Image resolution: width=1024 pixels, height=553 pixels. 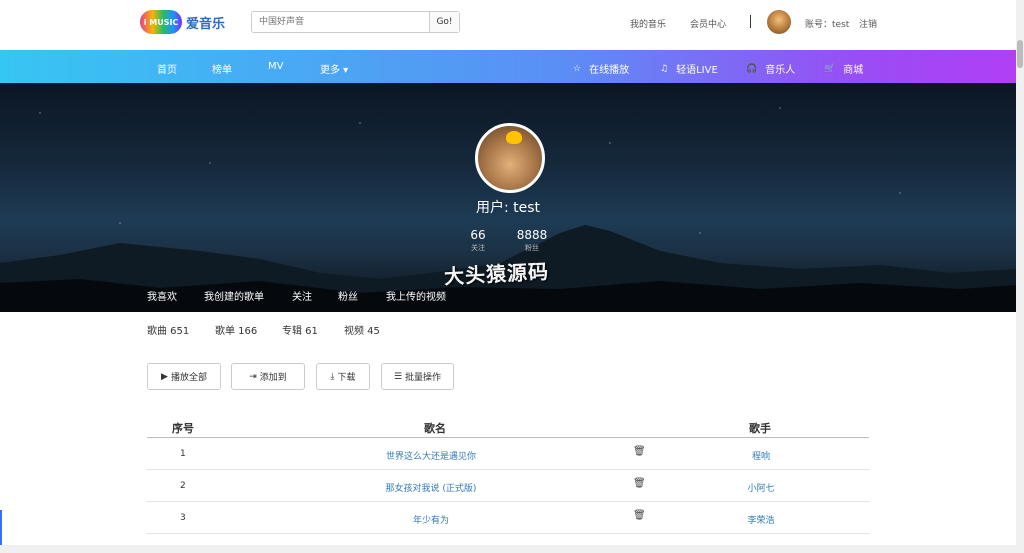 What do you see at coordinates (435, 428) in the screenshot?
I see `header-song: 歌名` at bounding box center [435, 428].